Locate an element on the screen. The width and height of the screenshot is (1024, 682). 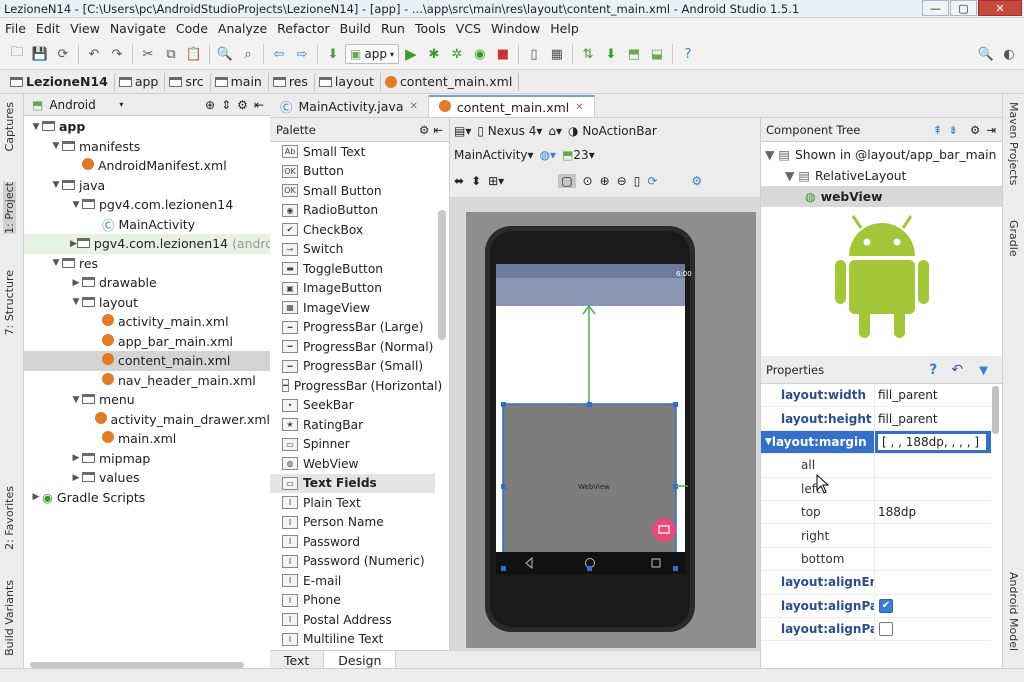
tree-item: ▶ pgv4.com.lezionen14(androidT is located at coordinates (147, 244).